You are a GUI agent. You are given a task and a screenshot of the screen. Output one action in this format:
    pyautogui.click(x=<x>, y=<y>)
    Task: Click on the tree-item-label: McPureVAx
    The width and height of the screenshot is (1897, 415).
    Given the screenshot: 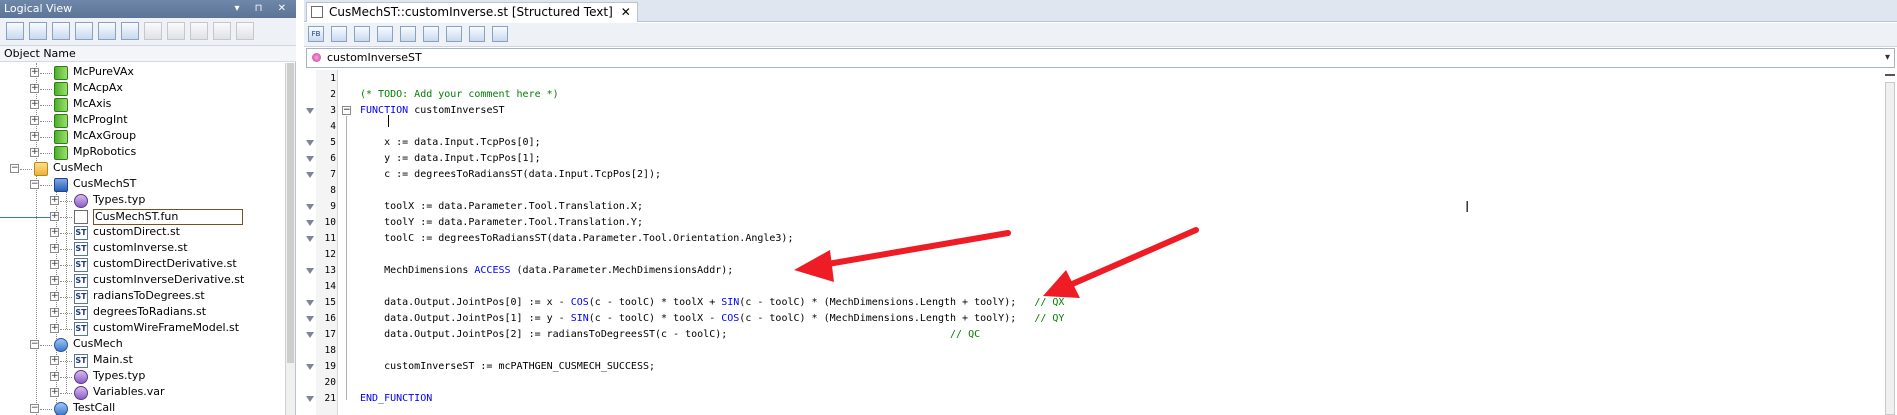 What is the action you would take?
    pyautogui.click(x=103, y=71)
    